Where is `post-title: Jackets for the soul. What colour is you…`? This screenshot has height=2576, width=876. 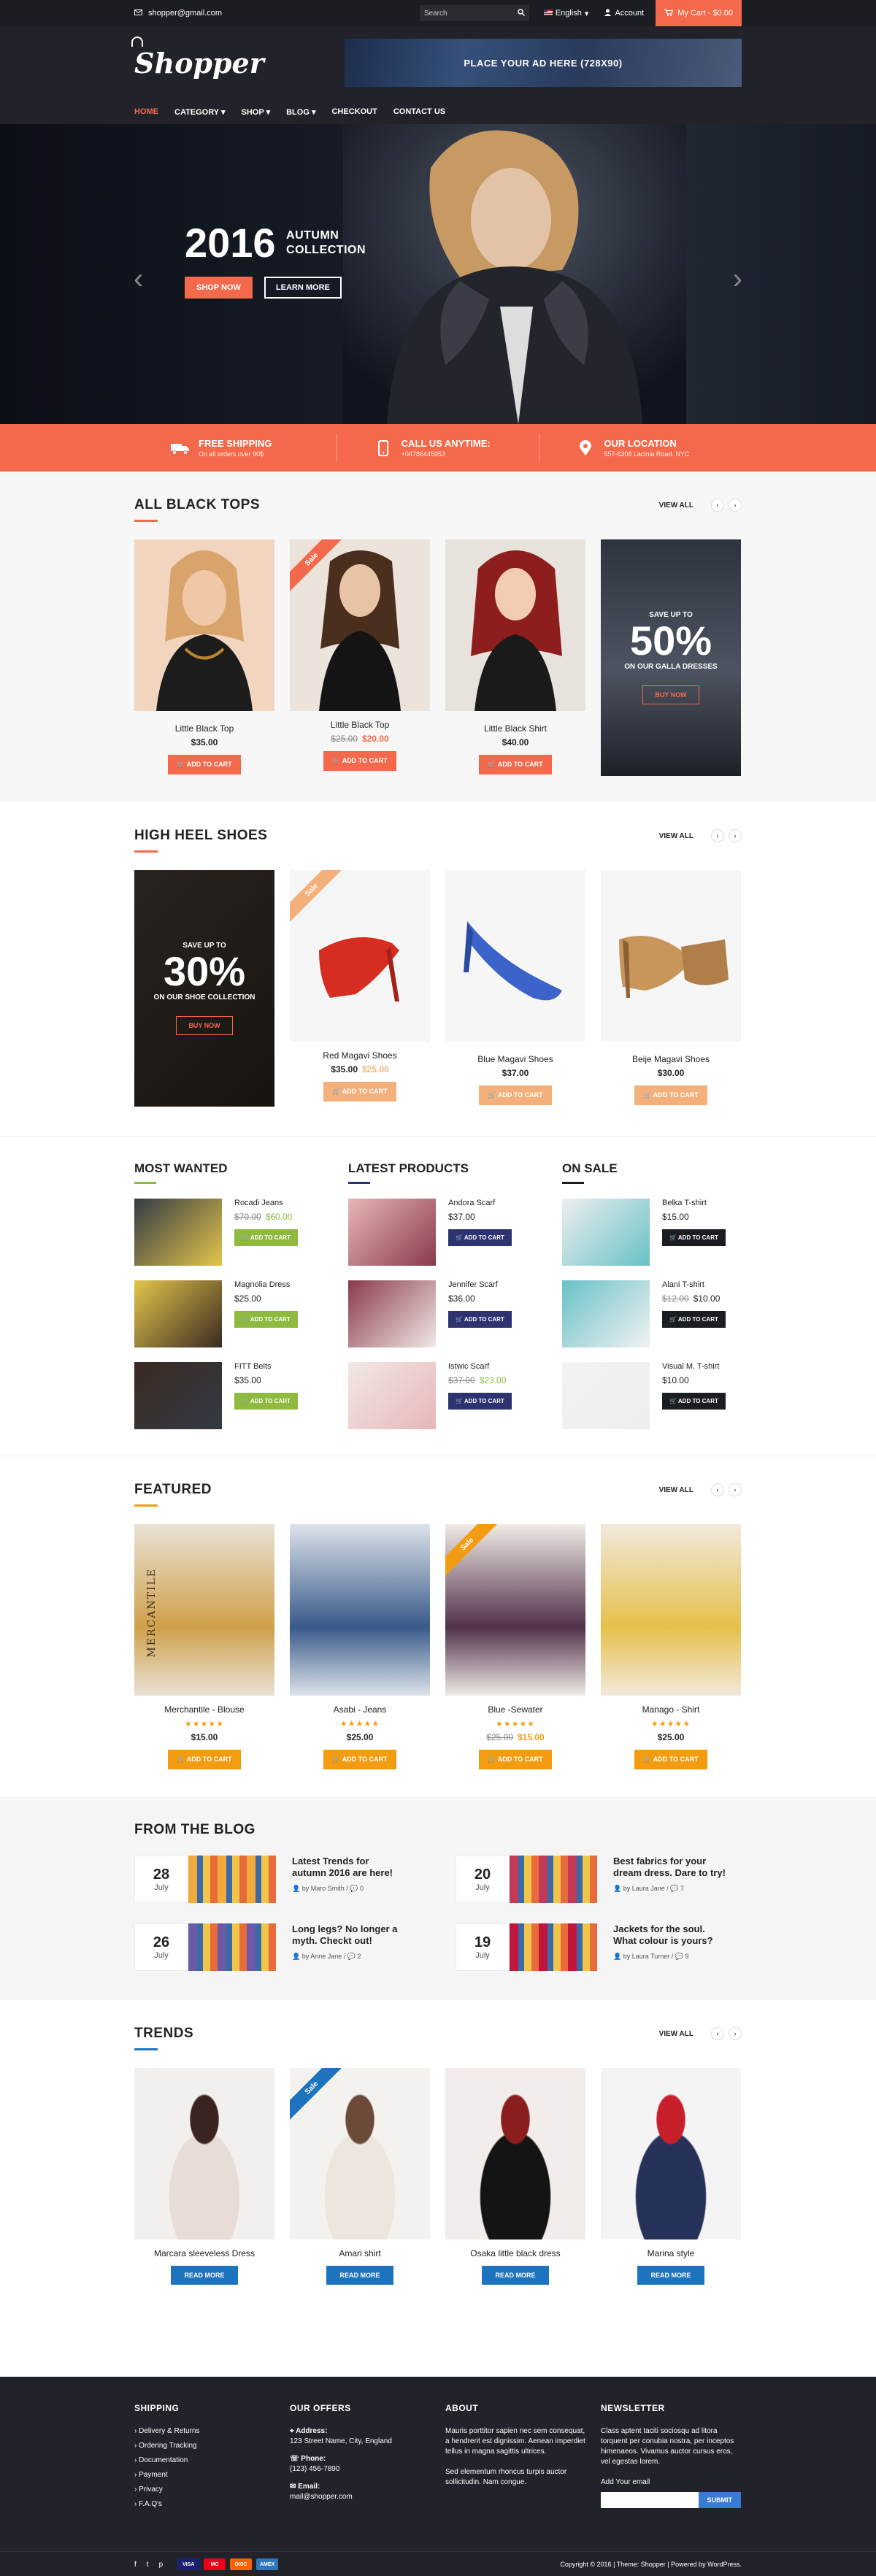
post-title: Jackets for the soul. What colour is you… is located at coordinates (669, 1935).